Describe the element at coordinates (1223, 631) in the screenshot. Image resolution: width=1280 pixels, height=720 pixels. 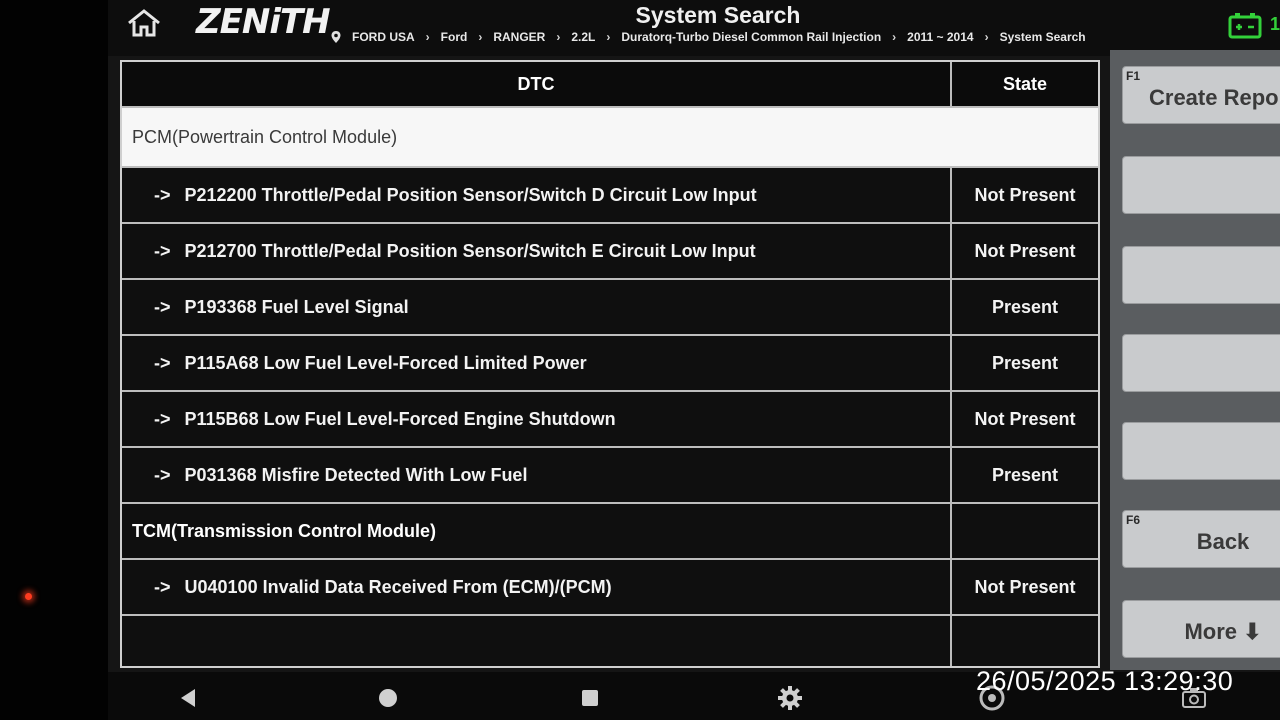
I see `button-label: More ⬇` at that location.